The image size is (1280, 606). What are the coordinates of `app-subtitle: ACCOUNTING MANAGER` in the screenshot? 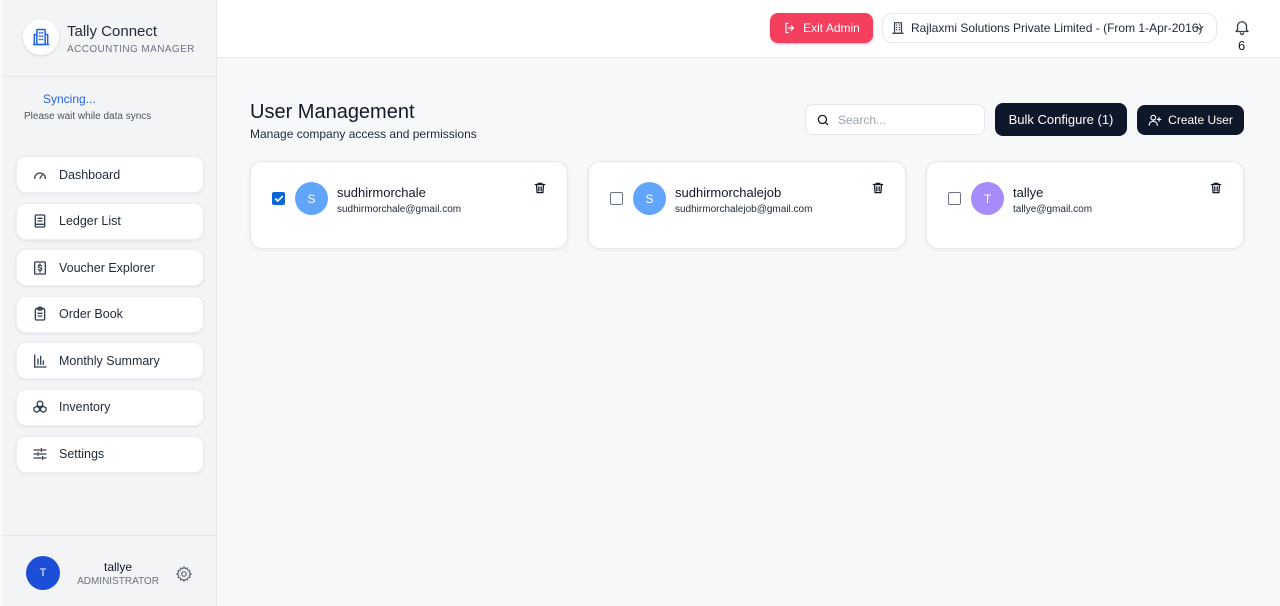 It's located at (131, 49).